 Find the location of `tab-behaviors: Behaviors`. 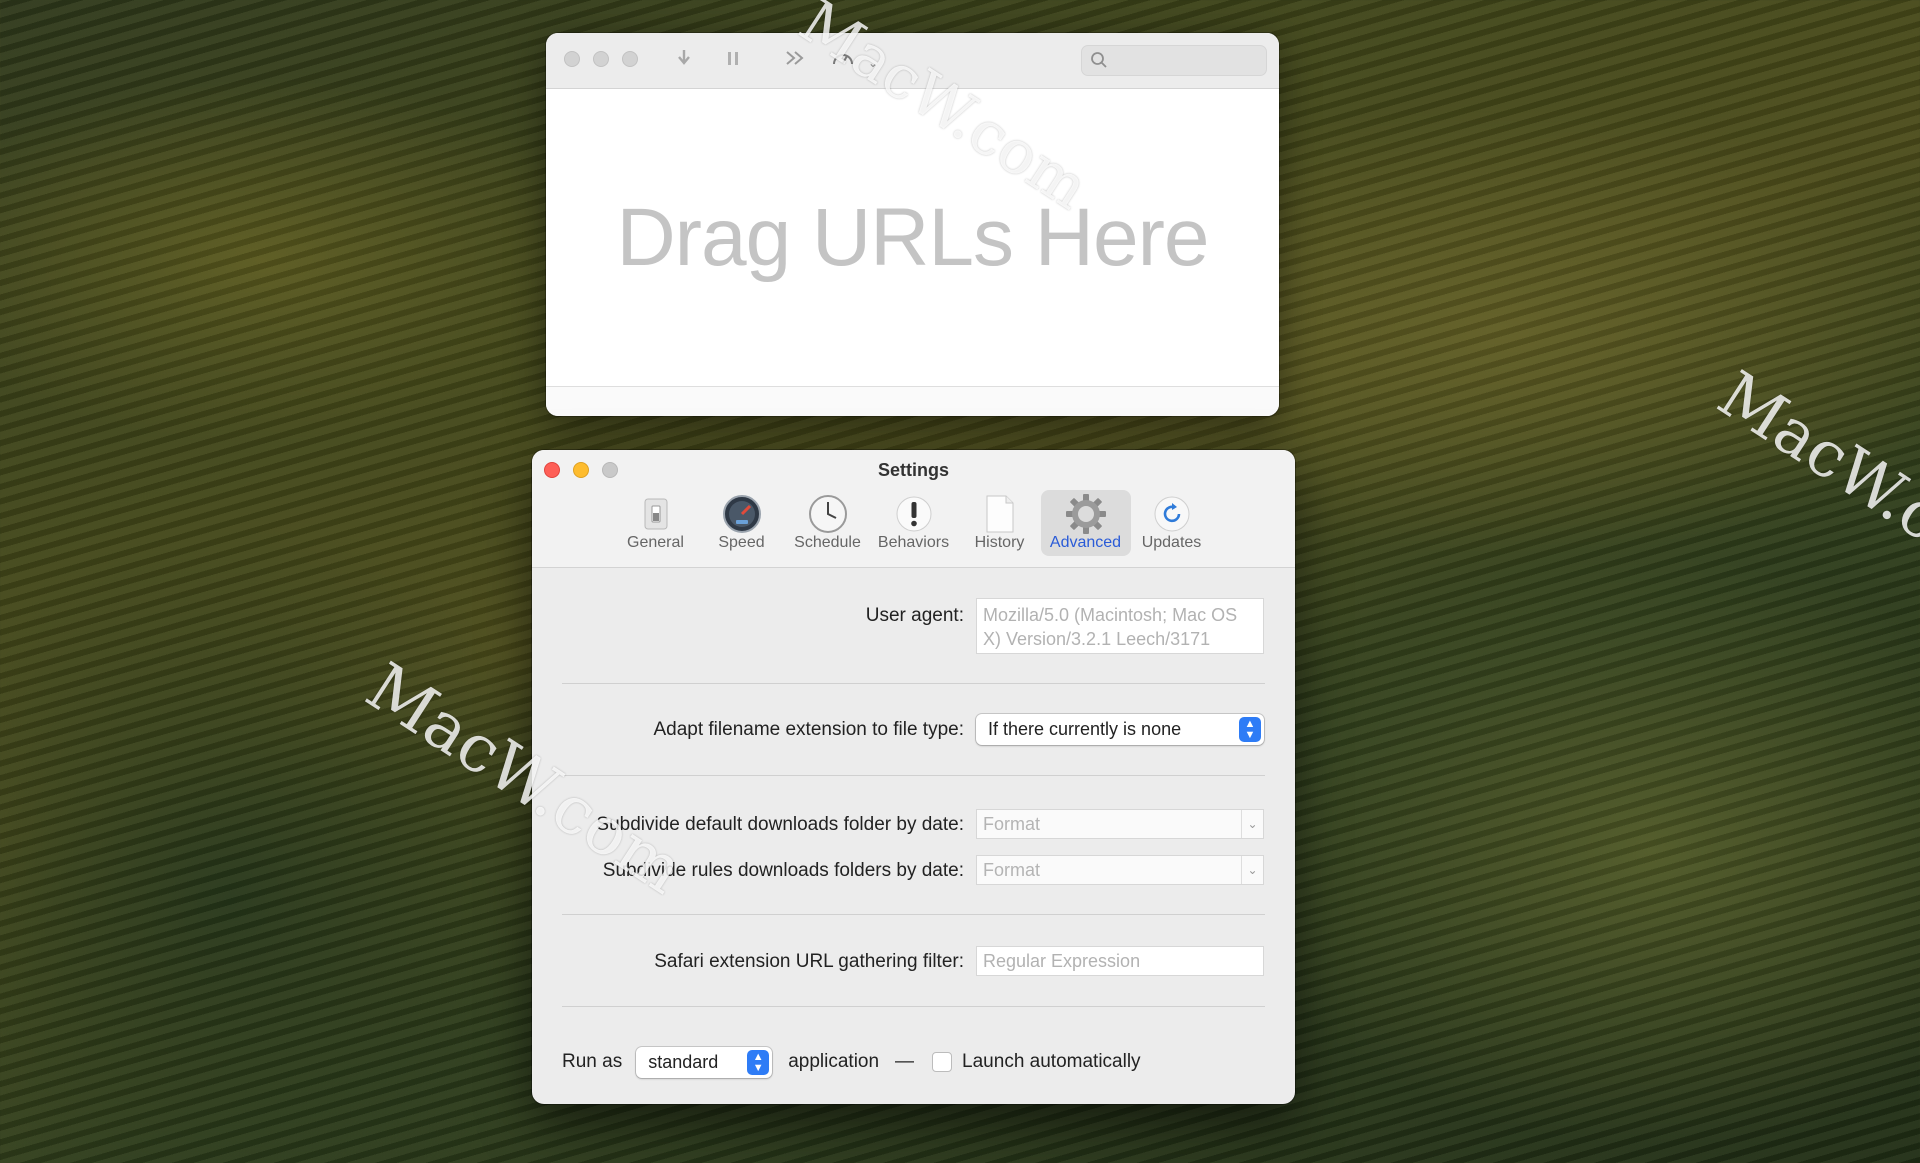

tab-behaviors: Behaviors is located at coordinates (914, 523).